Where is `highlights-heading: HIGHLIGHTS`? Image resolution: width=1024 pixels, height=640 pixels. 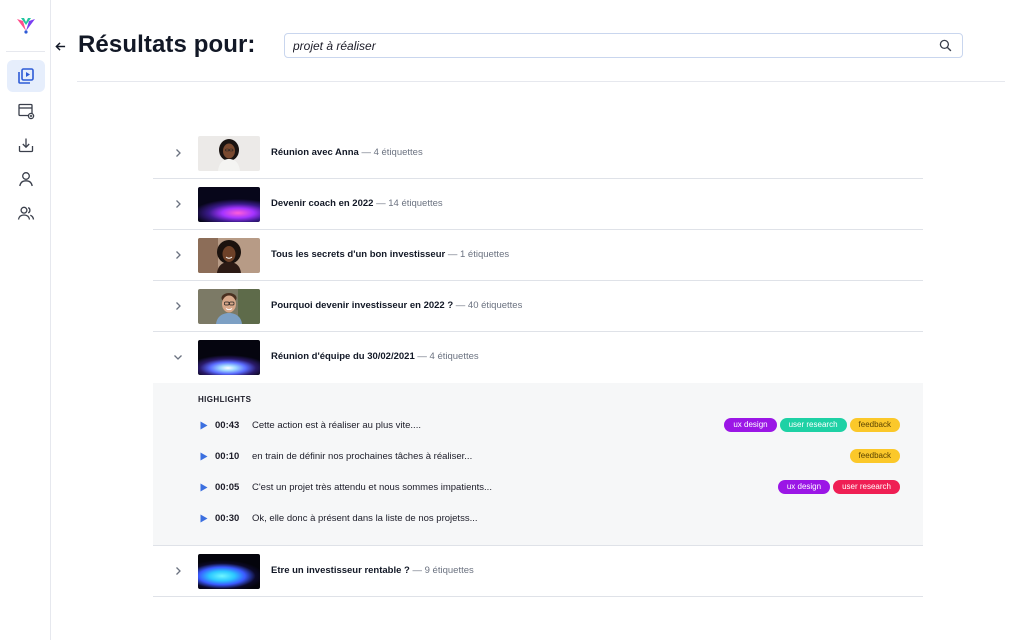
highlights-heading: HIGHLIGHTS is located at coordinates (225, 399).